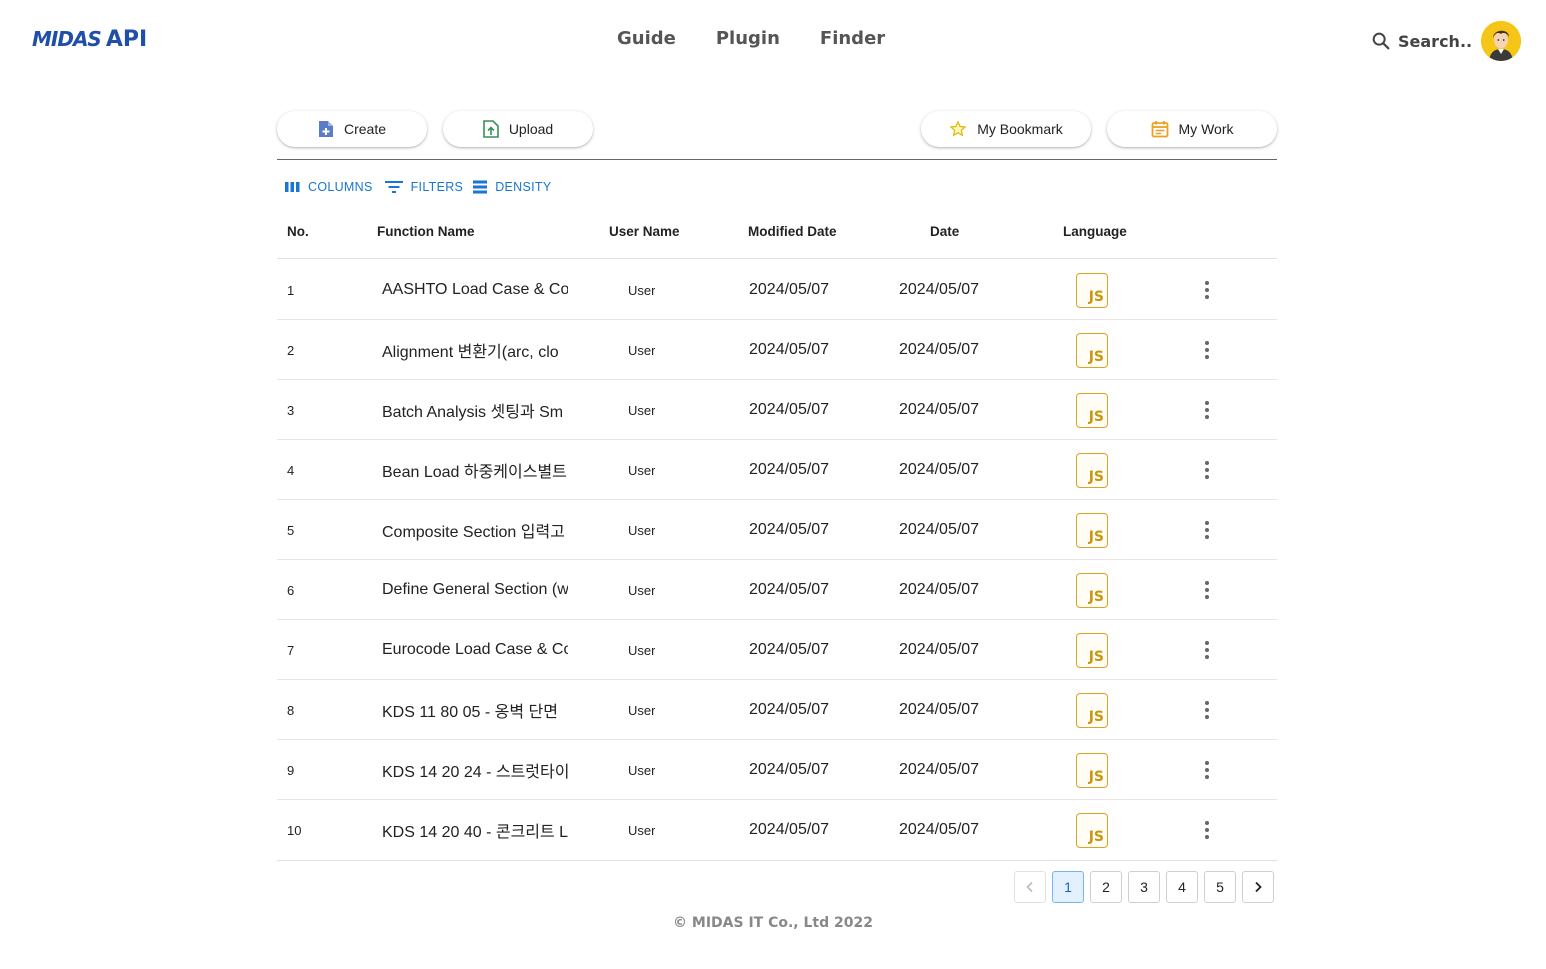 The image size is (1546, 969). Describe the element at coordinates (748, 38) in the screenshot. I see `nav-plugin: Plugin` at that location.